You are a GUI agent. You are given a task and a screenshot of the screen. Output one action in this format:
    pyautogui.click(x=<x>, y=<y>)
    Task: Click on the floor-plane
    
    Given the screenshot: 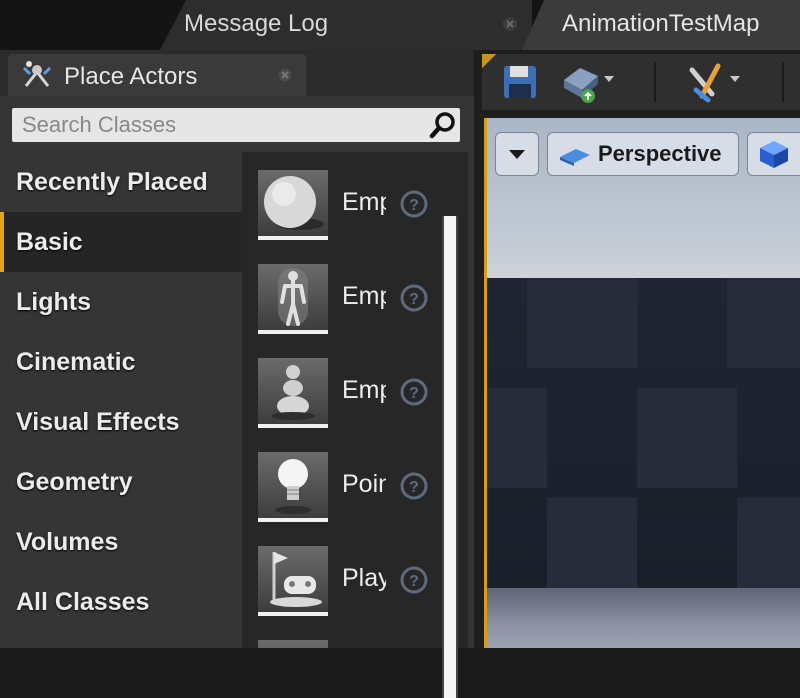 What is the action you would take?
    pyautogui.click(x=643, y=618)
    